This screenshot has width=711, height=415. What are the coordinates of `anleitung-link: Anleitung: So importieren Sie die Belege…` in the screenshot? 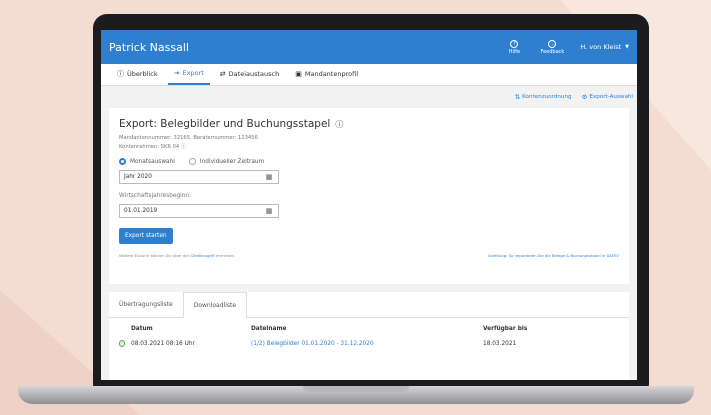 It's located at (553, 255).